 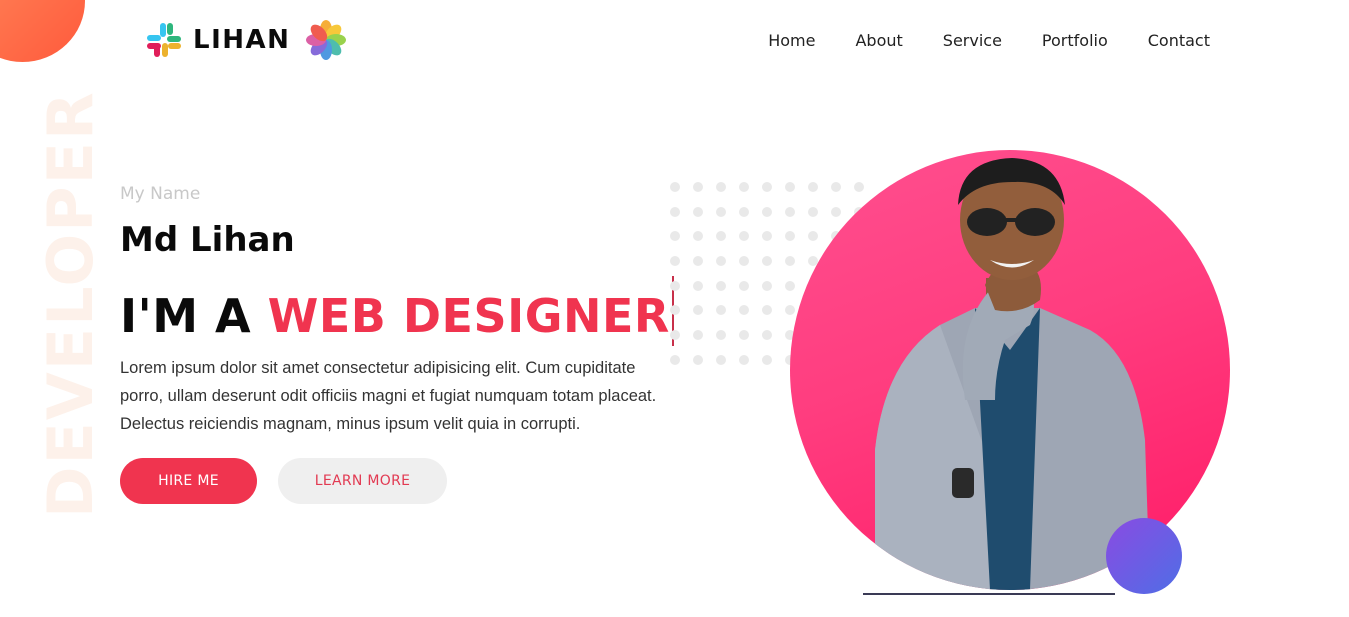 I want to click on corner-decoration, so click(x=42, y=31).